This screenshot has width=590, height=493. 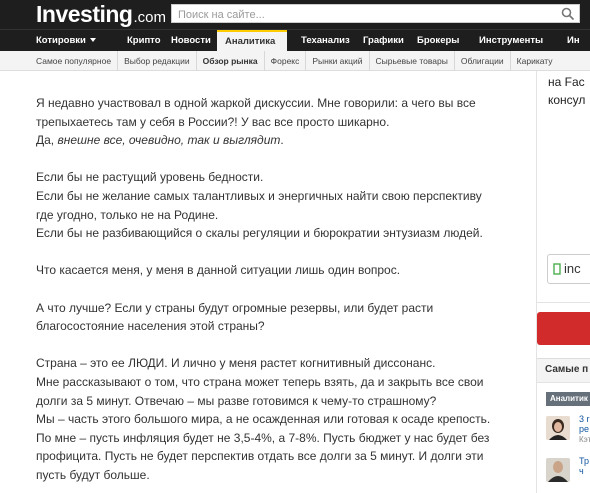 I want to click on item-title-line-1: Тр, so click(x=584, y=461).